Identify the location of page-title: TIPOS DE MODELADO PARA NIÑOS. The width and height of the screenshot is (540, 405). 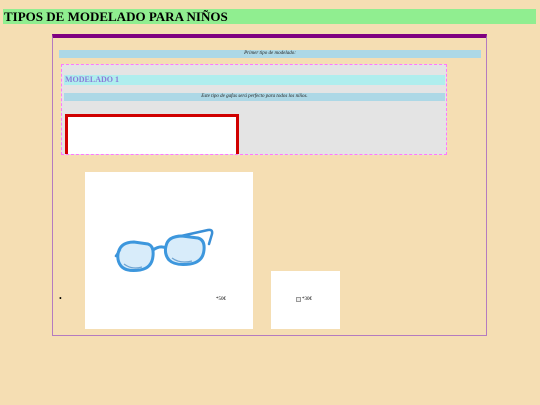
(269, 16).